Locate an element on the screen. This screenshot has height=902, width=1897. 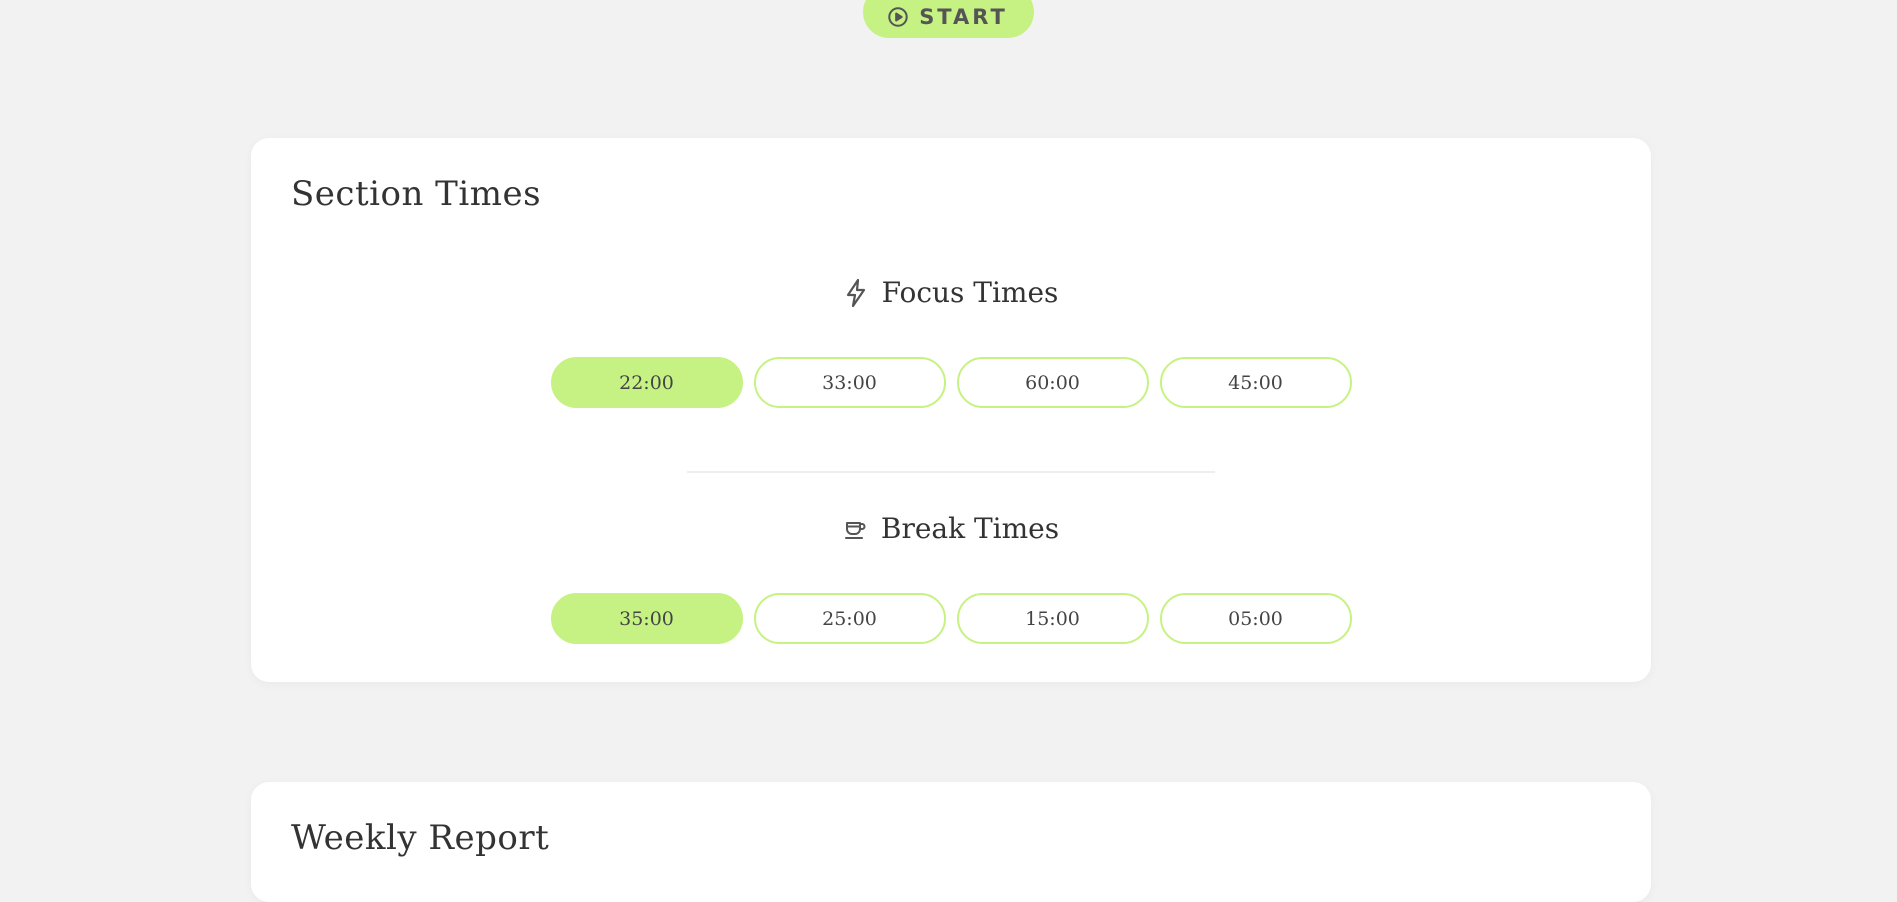
coffee-cup-icon is located at coordinates (855, 529).